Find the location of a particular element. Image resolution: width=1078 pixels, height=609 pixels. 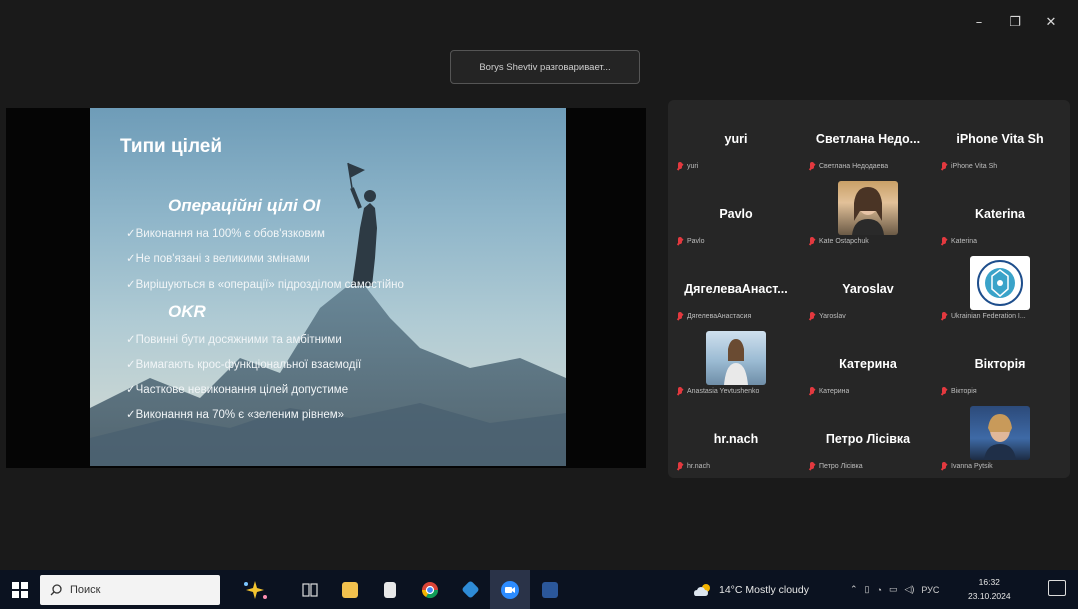

participant-tile: ДягелеваАнаст... ДягелеваАнастасия is located at coordinates (736, 289).